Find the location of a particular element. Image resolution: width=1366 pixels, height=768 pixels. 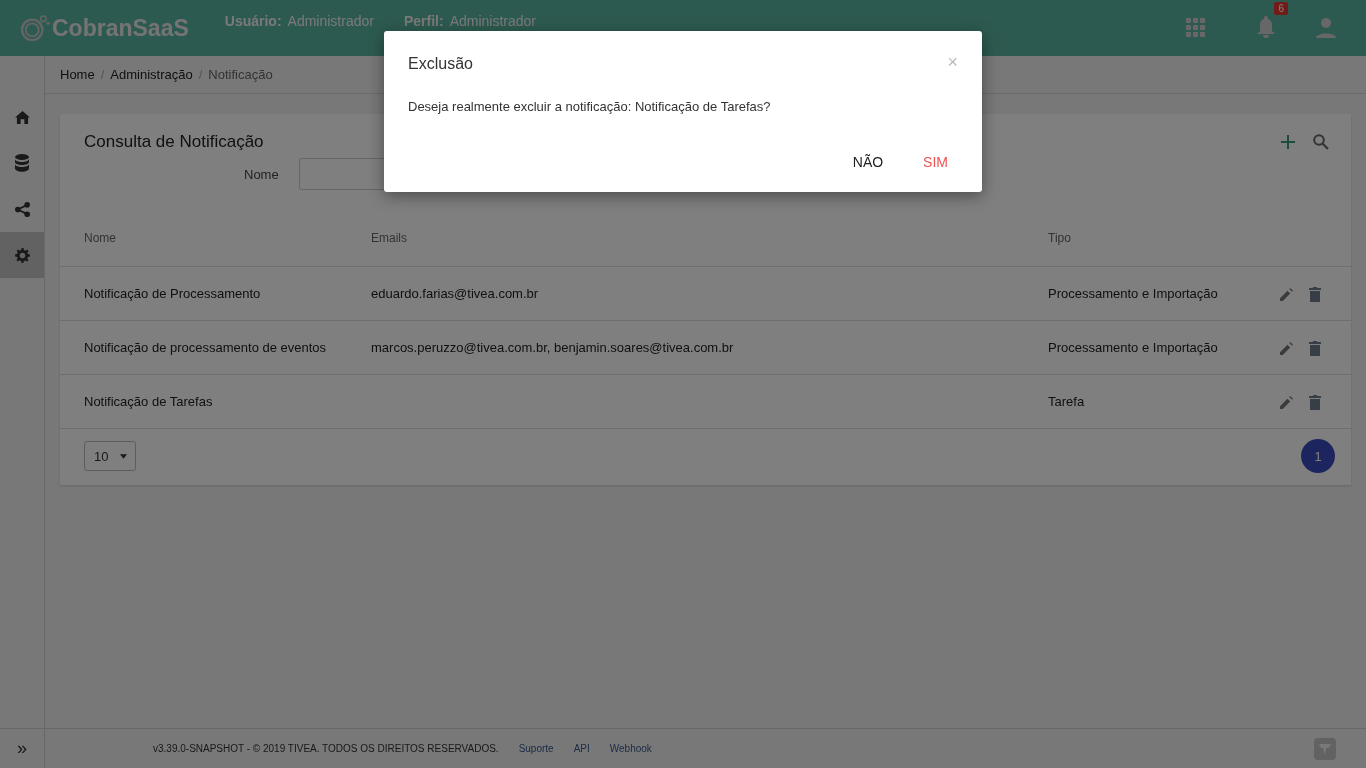

table-cell: eduardo.farias@tivea.com.br is located at coordinates (455, 293).